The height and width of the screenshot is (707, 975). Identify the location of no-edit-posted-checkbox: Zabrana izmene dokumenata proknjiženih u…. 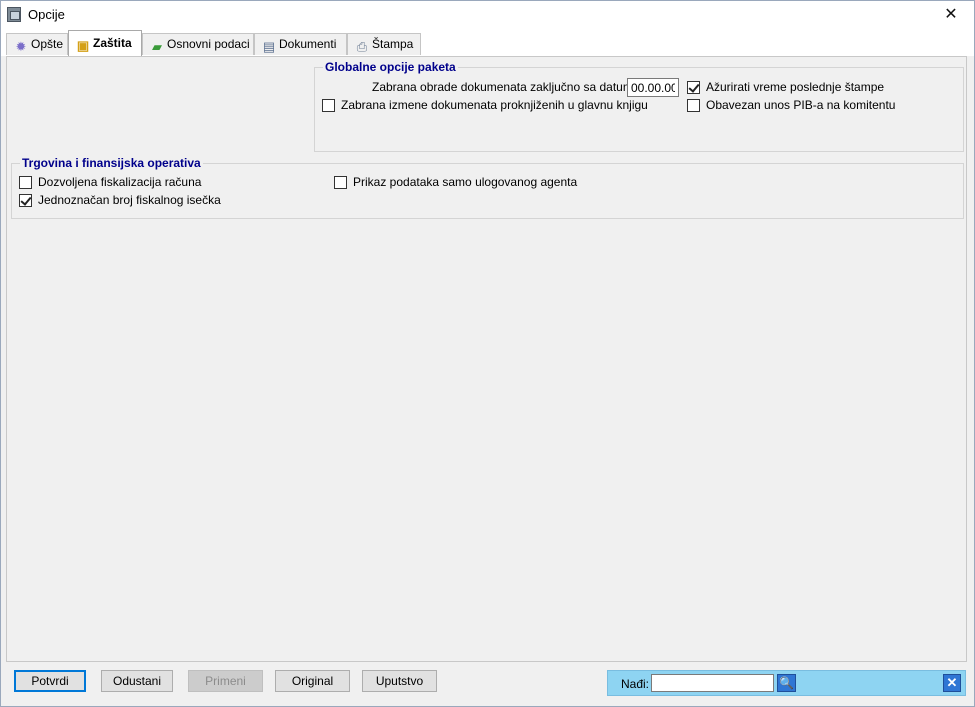
(485, 105).